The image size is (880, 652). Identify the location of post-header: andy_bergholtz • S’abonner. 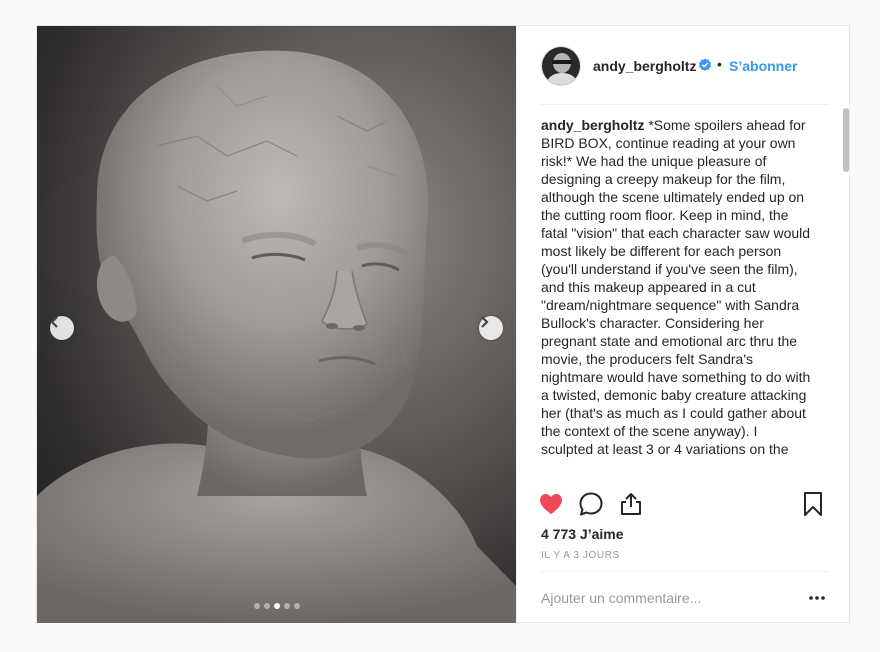
(684, 64).